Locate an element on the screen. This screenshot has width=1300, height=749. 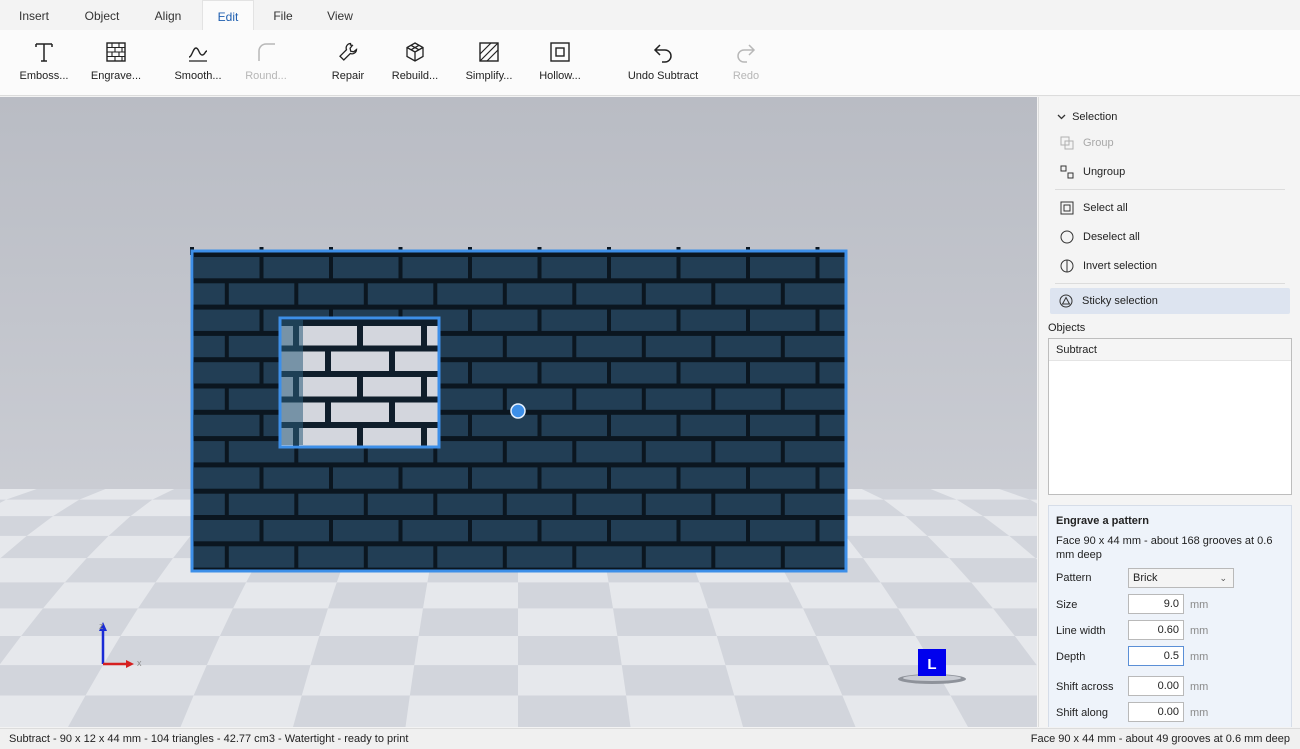
deselect-all-button: Deselect all is located at coordinates (1171, 237).